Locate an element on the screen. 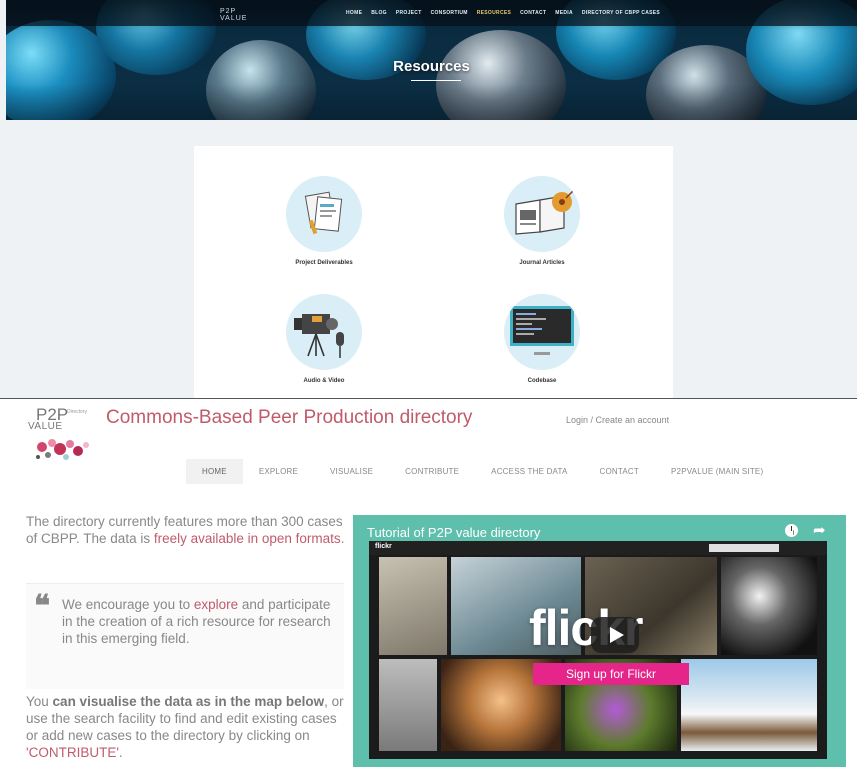 The image size is (857, 772). visual-pre: You is located at coordinates (39, 701).